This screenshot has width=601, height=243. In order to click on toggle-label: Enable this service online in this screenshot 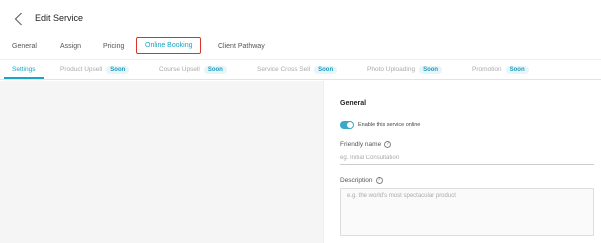, I will do `click(389, 125)`.